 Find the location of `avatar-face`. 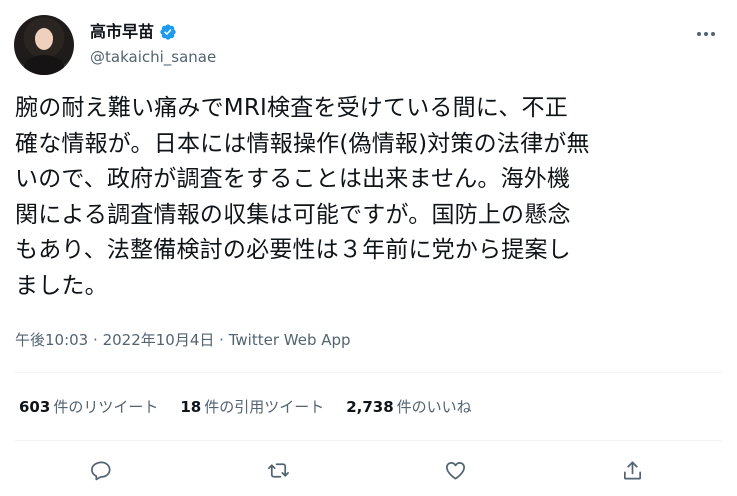

avatar-face is located at coordinates (44, 39).